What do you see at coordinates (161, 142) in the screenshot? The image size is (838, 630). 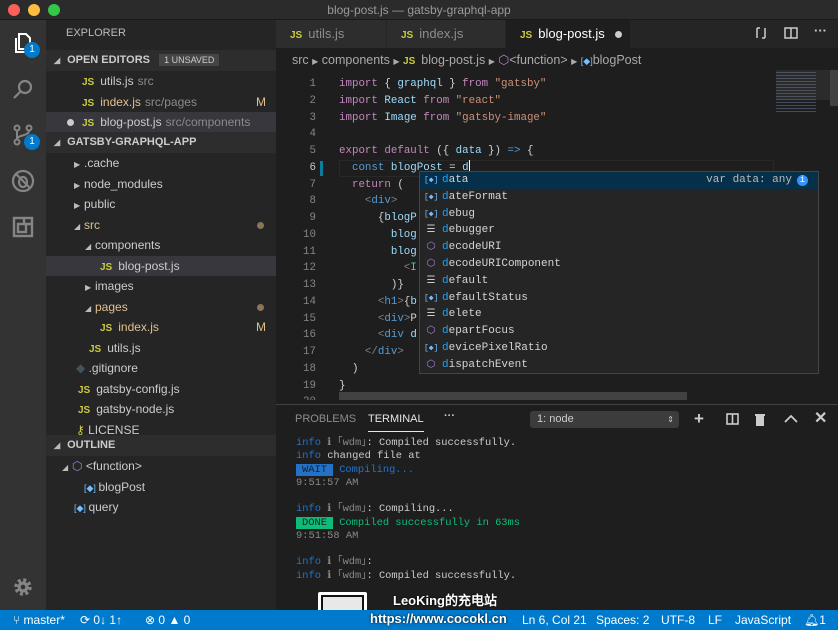 I see `project-header: ◢ GATSBY-GRAPHQL-APP` at bounding box center [161, 142].